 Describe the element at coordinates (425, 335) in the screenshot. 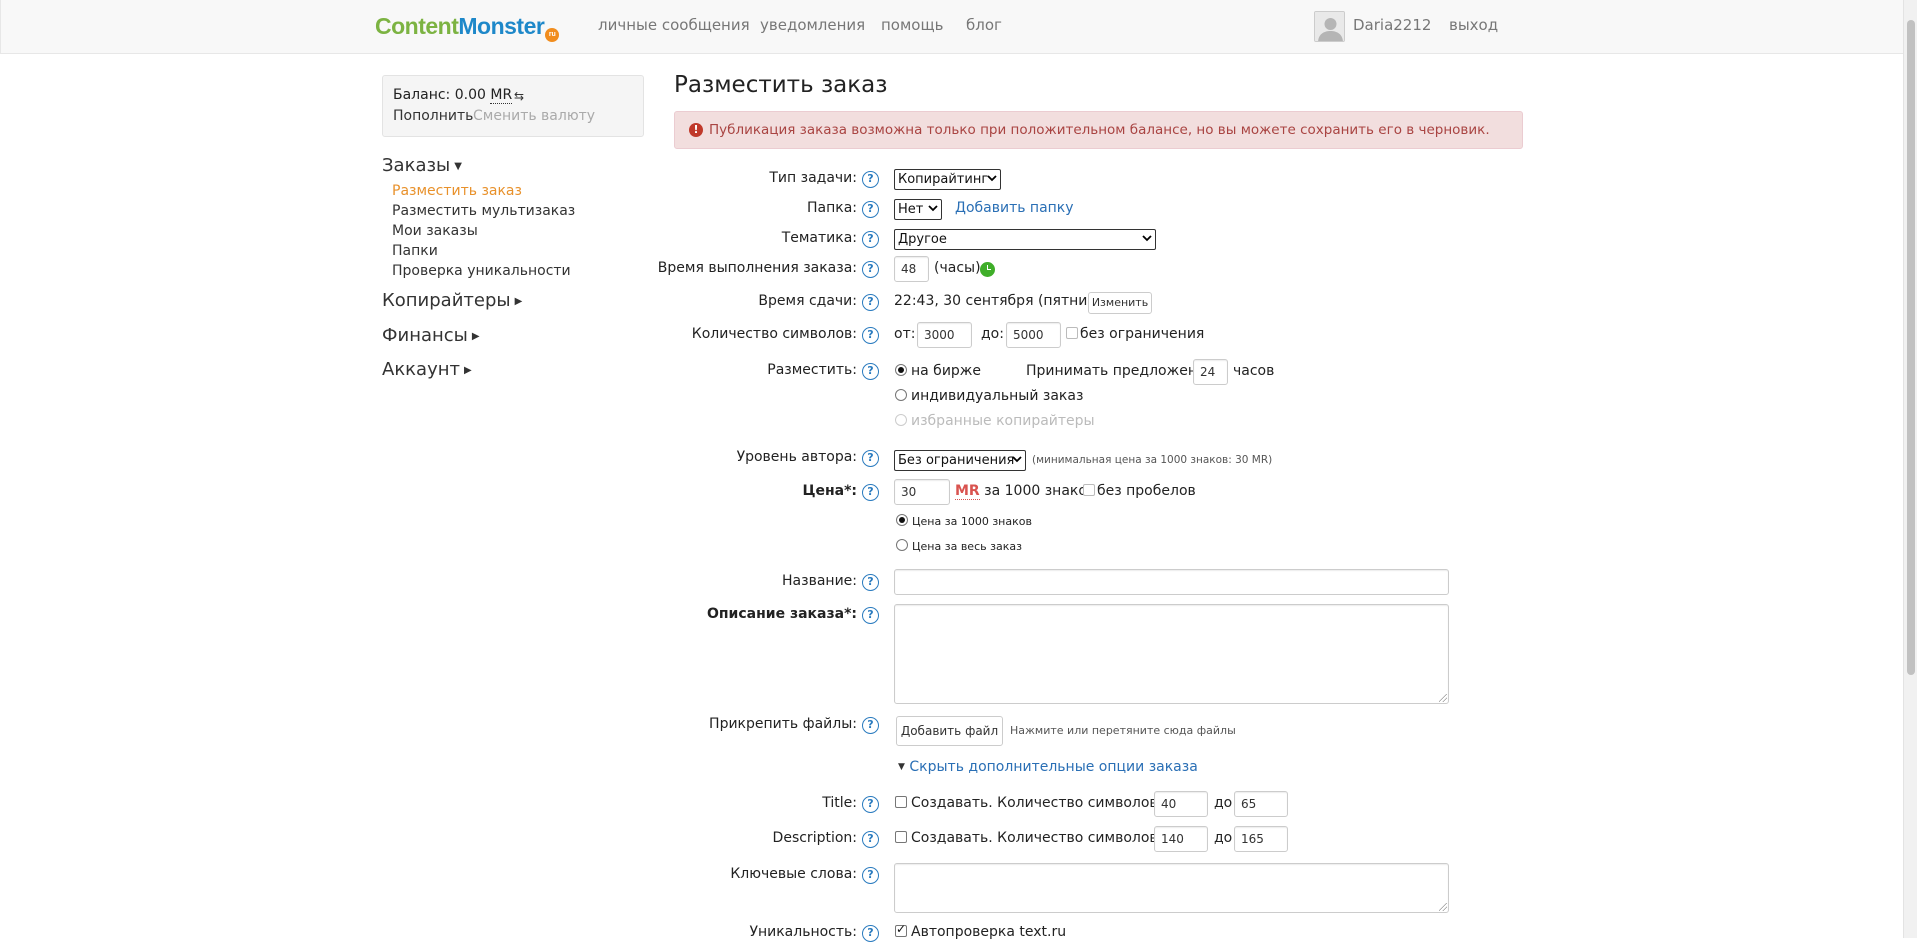

I see `sidebar-section-label: Финансы` at that location.